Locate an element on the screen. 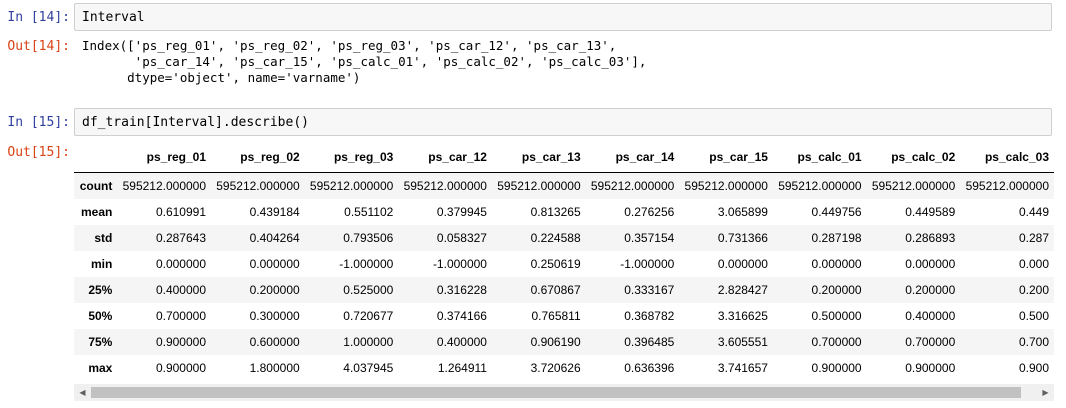 This screenshot has width=1066, height=408. column-header: ps_car_12 is located at coordinates (445, 157).